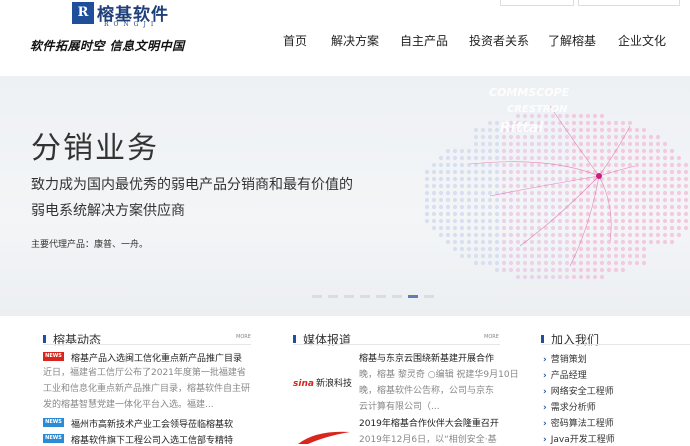  Describe the element at coordinates (572, 40) in the screenshot. I see `nav-about: 了解榕基` at that location.